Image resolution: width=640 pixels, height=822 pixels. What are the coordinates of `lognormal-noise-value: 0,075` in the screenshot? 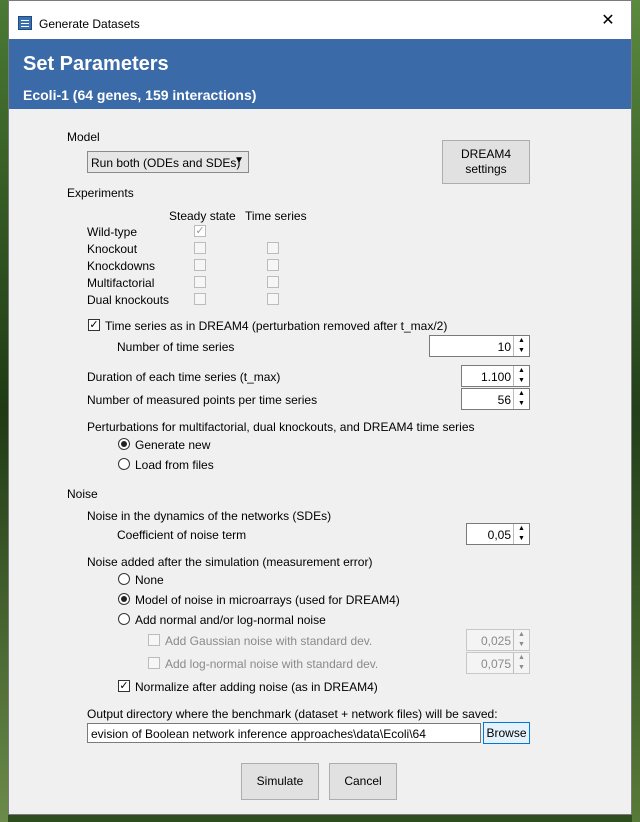 It's located at (495, 664).